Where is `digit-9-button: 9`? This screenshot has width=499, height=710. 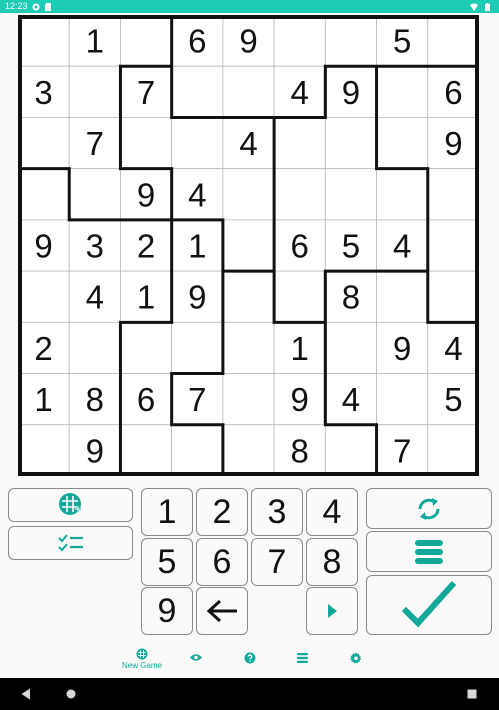 digit-9-button: 9 is located at coordinates (167, 611).